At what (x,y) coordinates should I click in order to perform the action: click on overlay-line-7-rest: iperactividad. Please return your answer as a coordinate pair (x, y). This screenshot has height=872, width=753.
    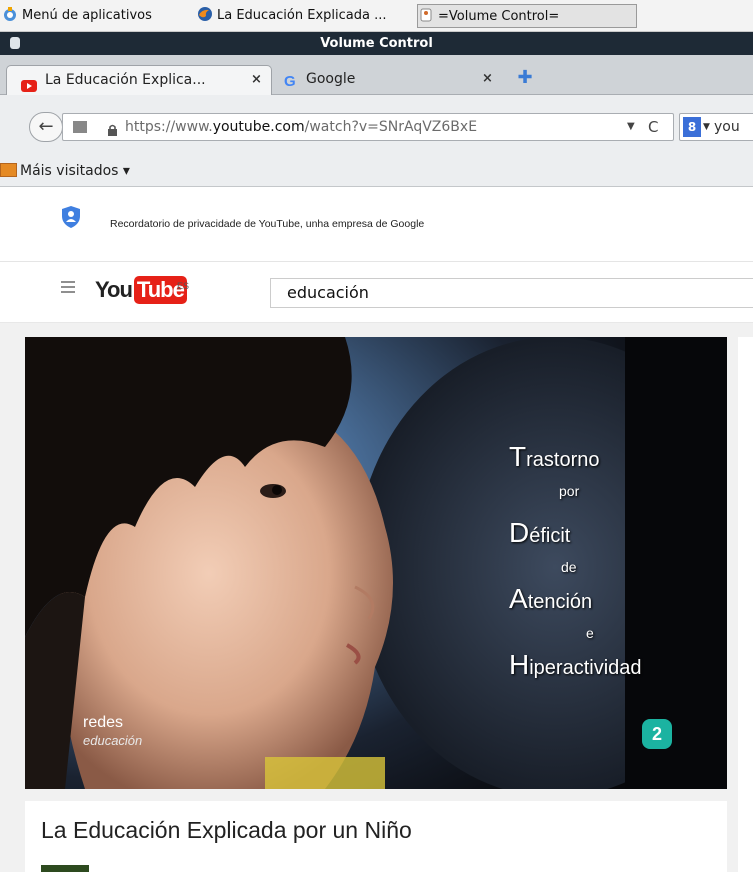
    Looking at the image, I should click on (585, 668).